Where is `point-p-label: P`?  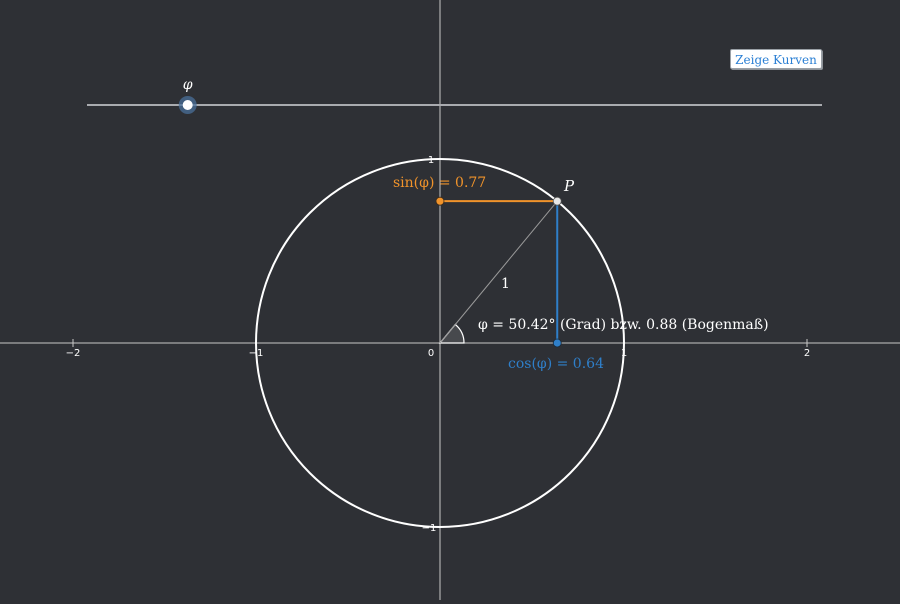
point-p-label: P is located at coordinates (569, 186).